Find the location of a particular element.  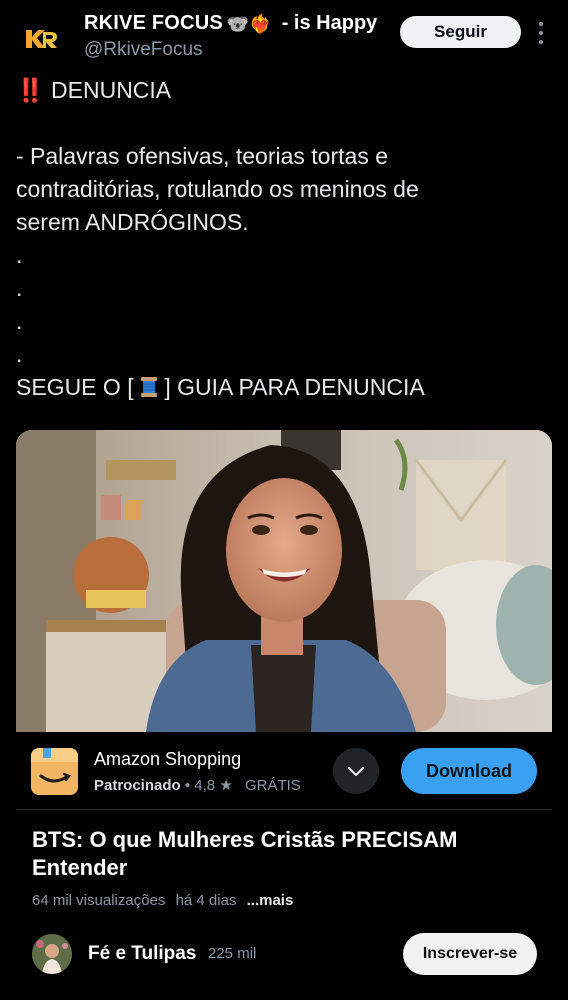

star-icon: ★ is located at coordinates (226, 785).